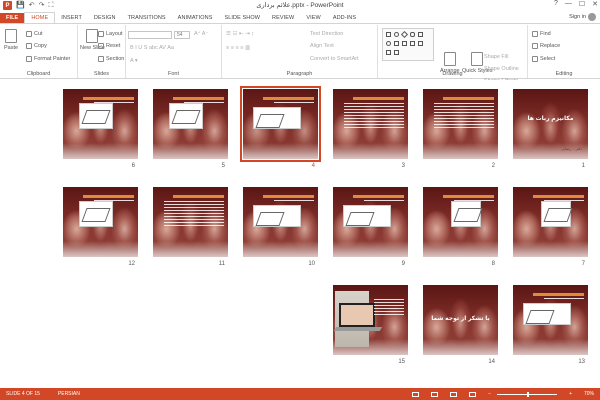 The image size is (600, 400). I want to click on window-controls: ? — ☐ ✕, so click(576, 4).